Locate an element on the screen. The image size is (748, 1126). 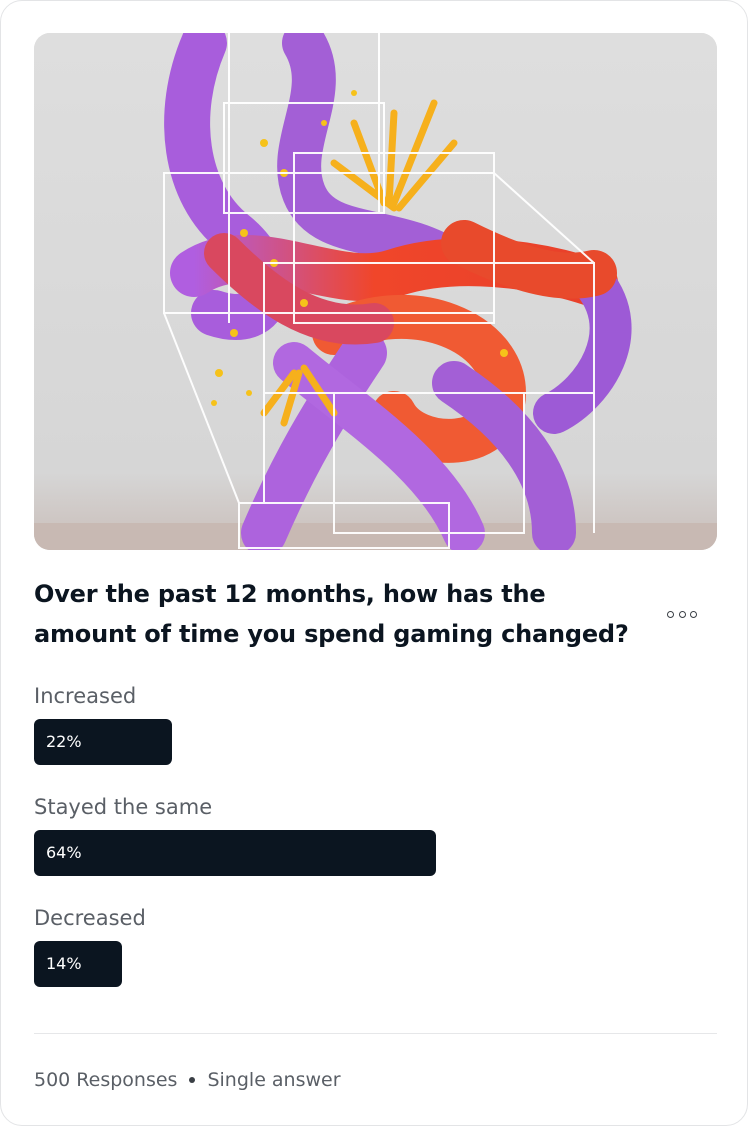
option-label-increased: Increased is located at coordinates (85, 696).